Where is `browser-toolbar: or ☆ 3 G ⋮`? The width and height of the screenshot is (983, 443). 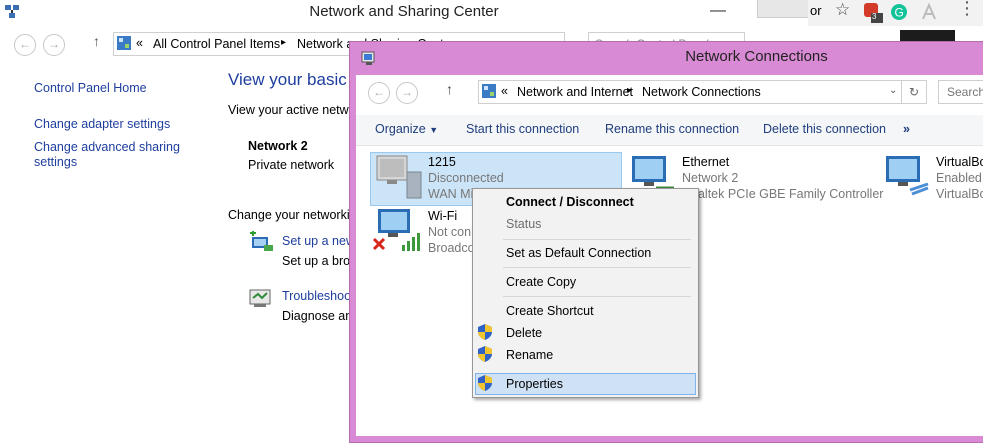
browser-toolbar: or ☆ 3 G ⋮ is located at coordinates (895, 13).